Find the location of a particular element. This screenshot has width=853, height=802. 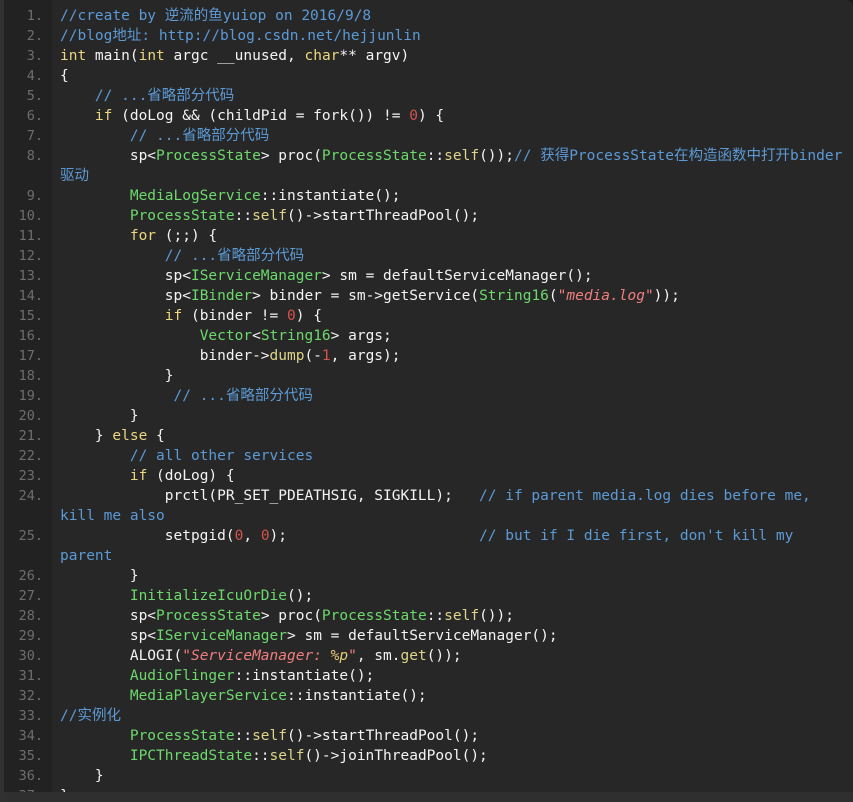

code-line: 26. } is located at coordinates (426, 576).